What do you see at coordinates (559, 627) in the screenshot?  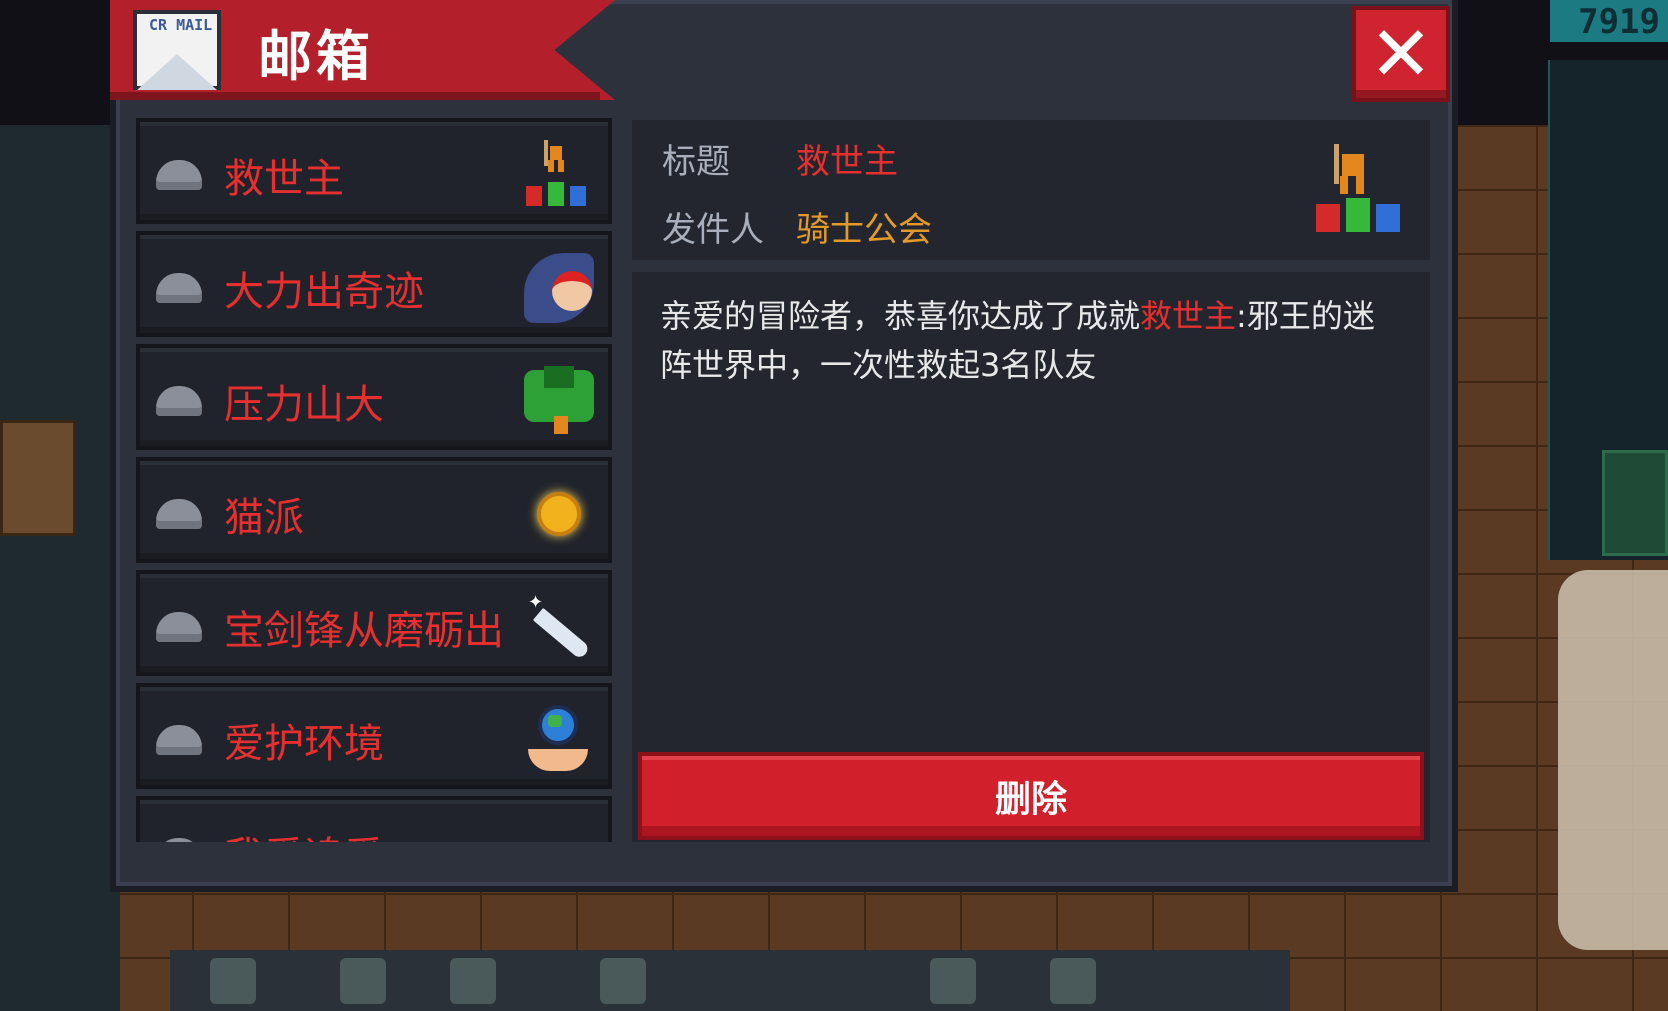 I see `sword-icon: ✦` at bounding box center [559, 627].